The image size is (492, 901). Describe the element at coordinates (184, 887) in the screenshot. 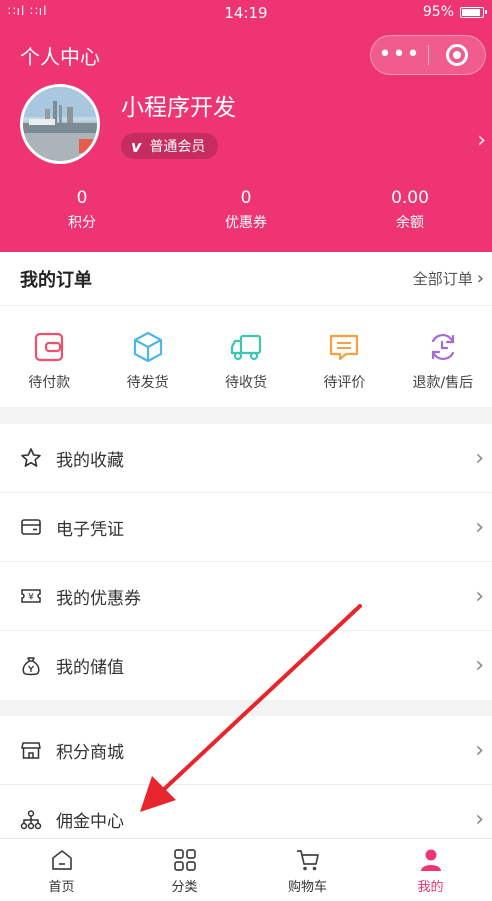

I see `tab-label: 分类` at that location.